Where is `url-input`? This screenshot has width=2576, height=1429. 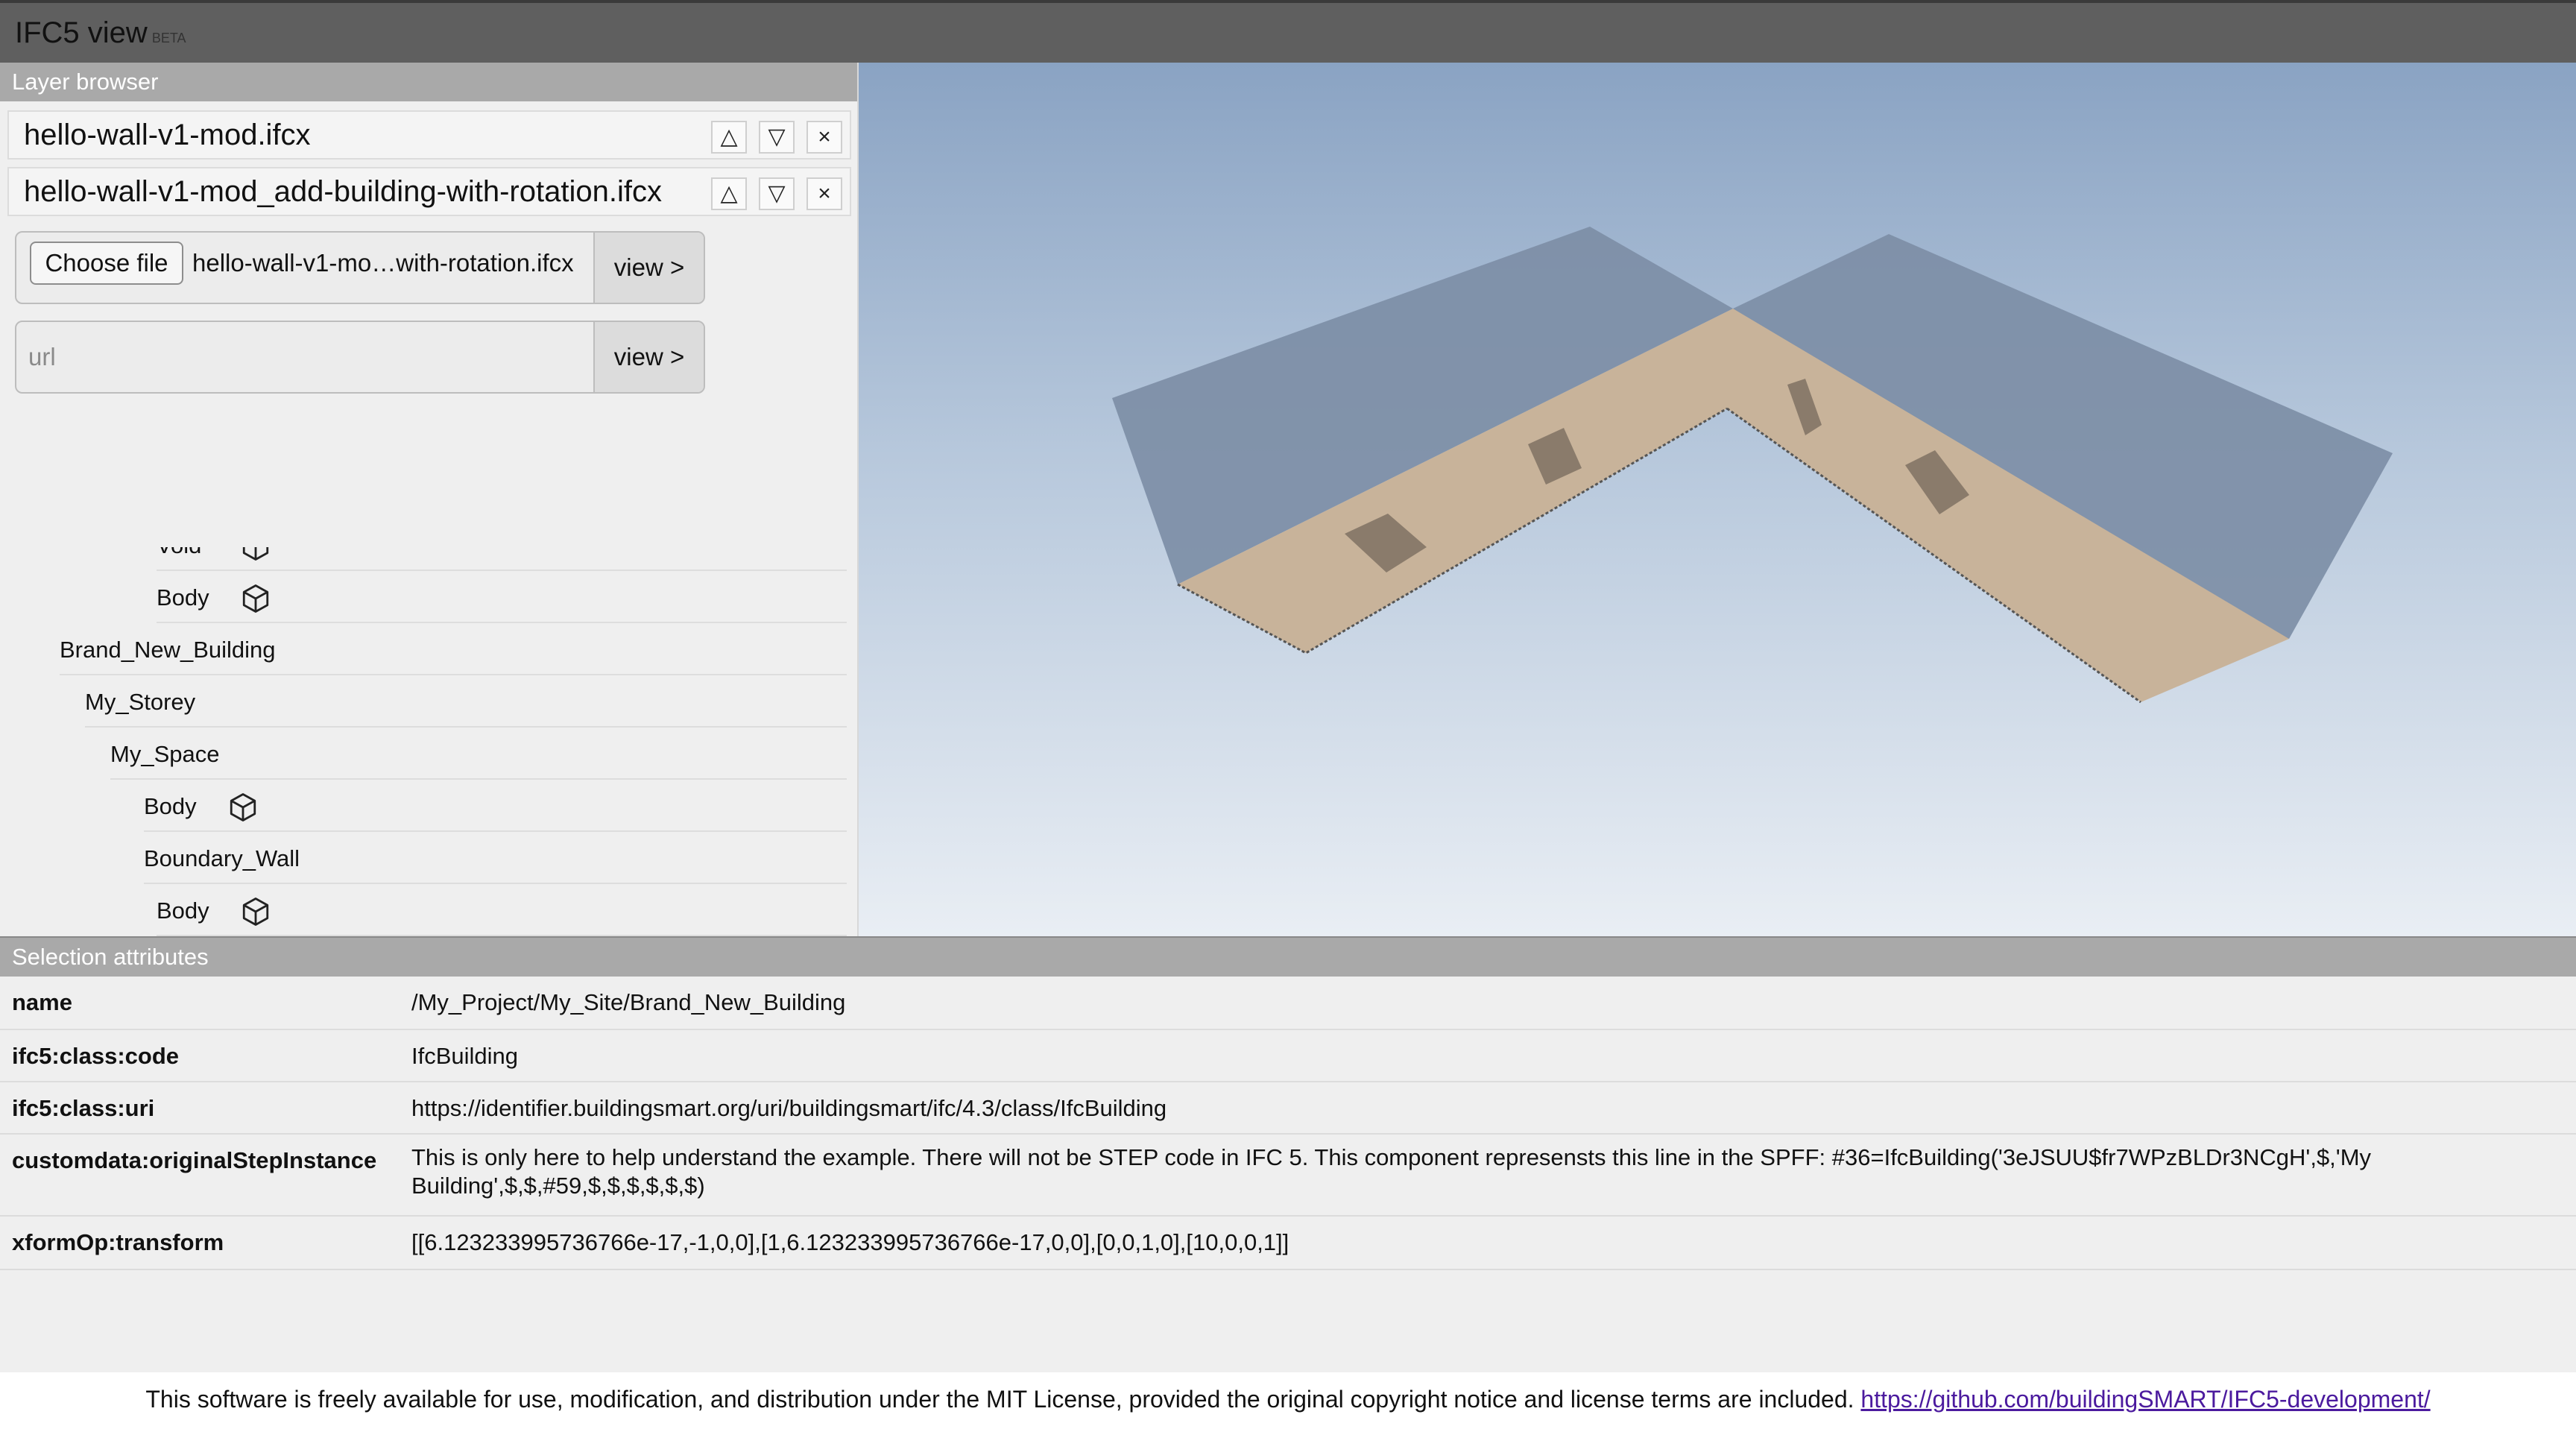
url-input is located at coordinates (306, 357).